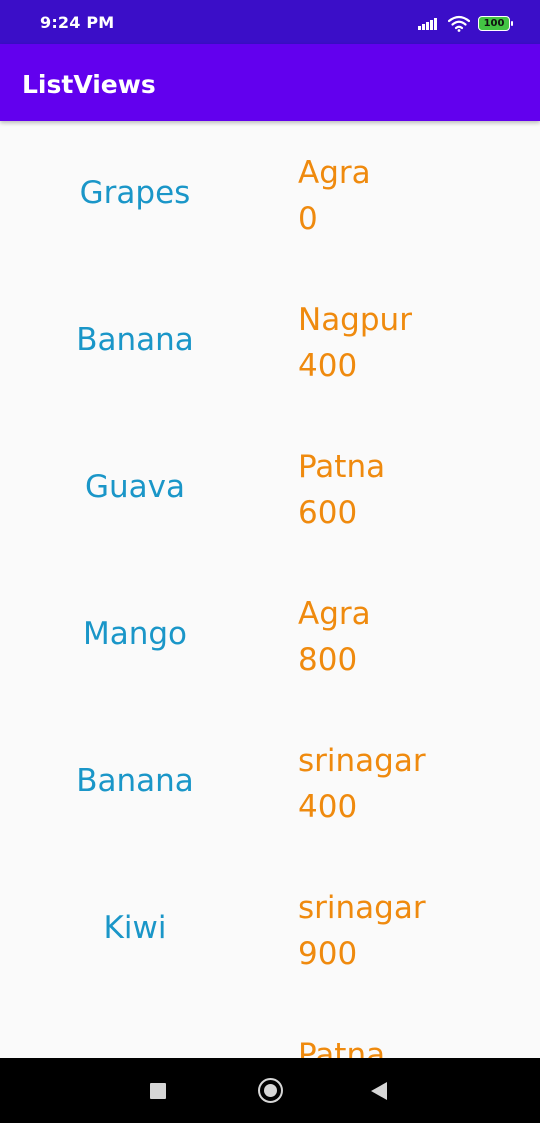 This screenshot has height=1123, width=540. I want to click on list-item: Kiwi srinagar 900, so click(270, 929).